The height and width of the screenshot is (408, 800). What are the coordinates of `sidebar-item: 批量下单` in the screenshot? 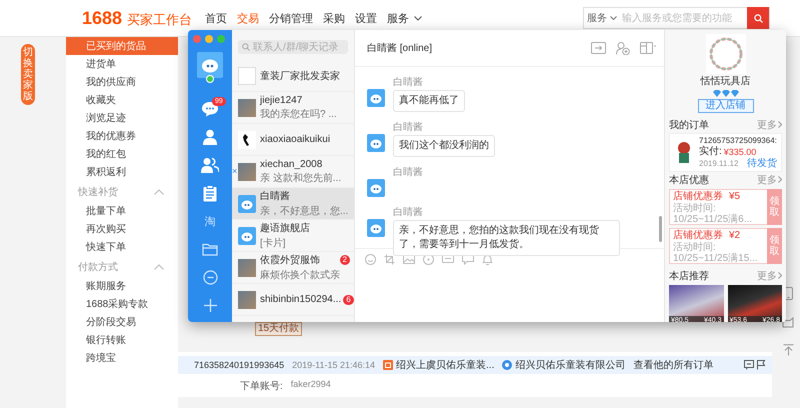 It's located at (122, 211).